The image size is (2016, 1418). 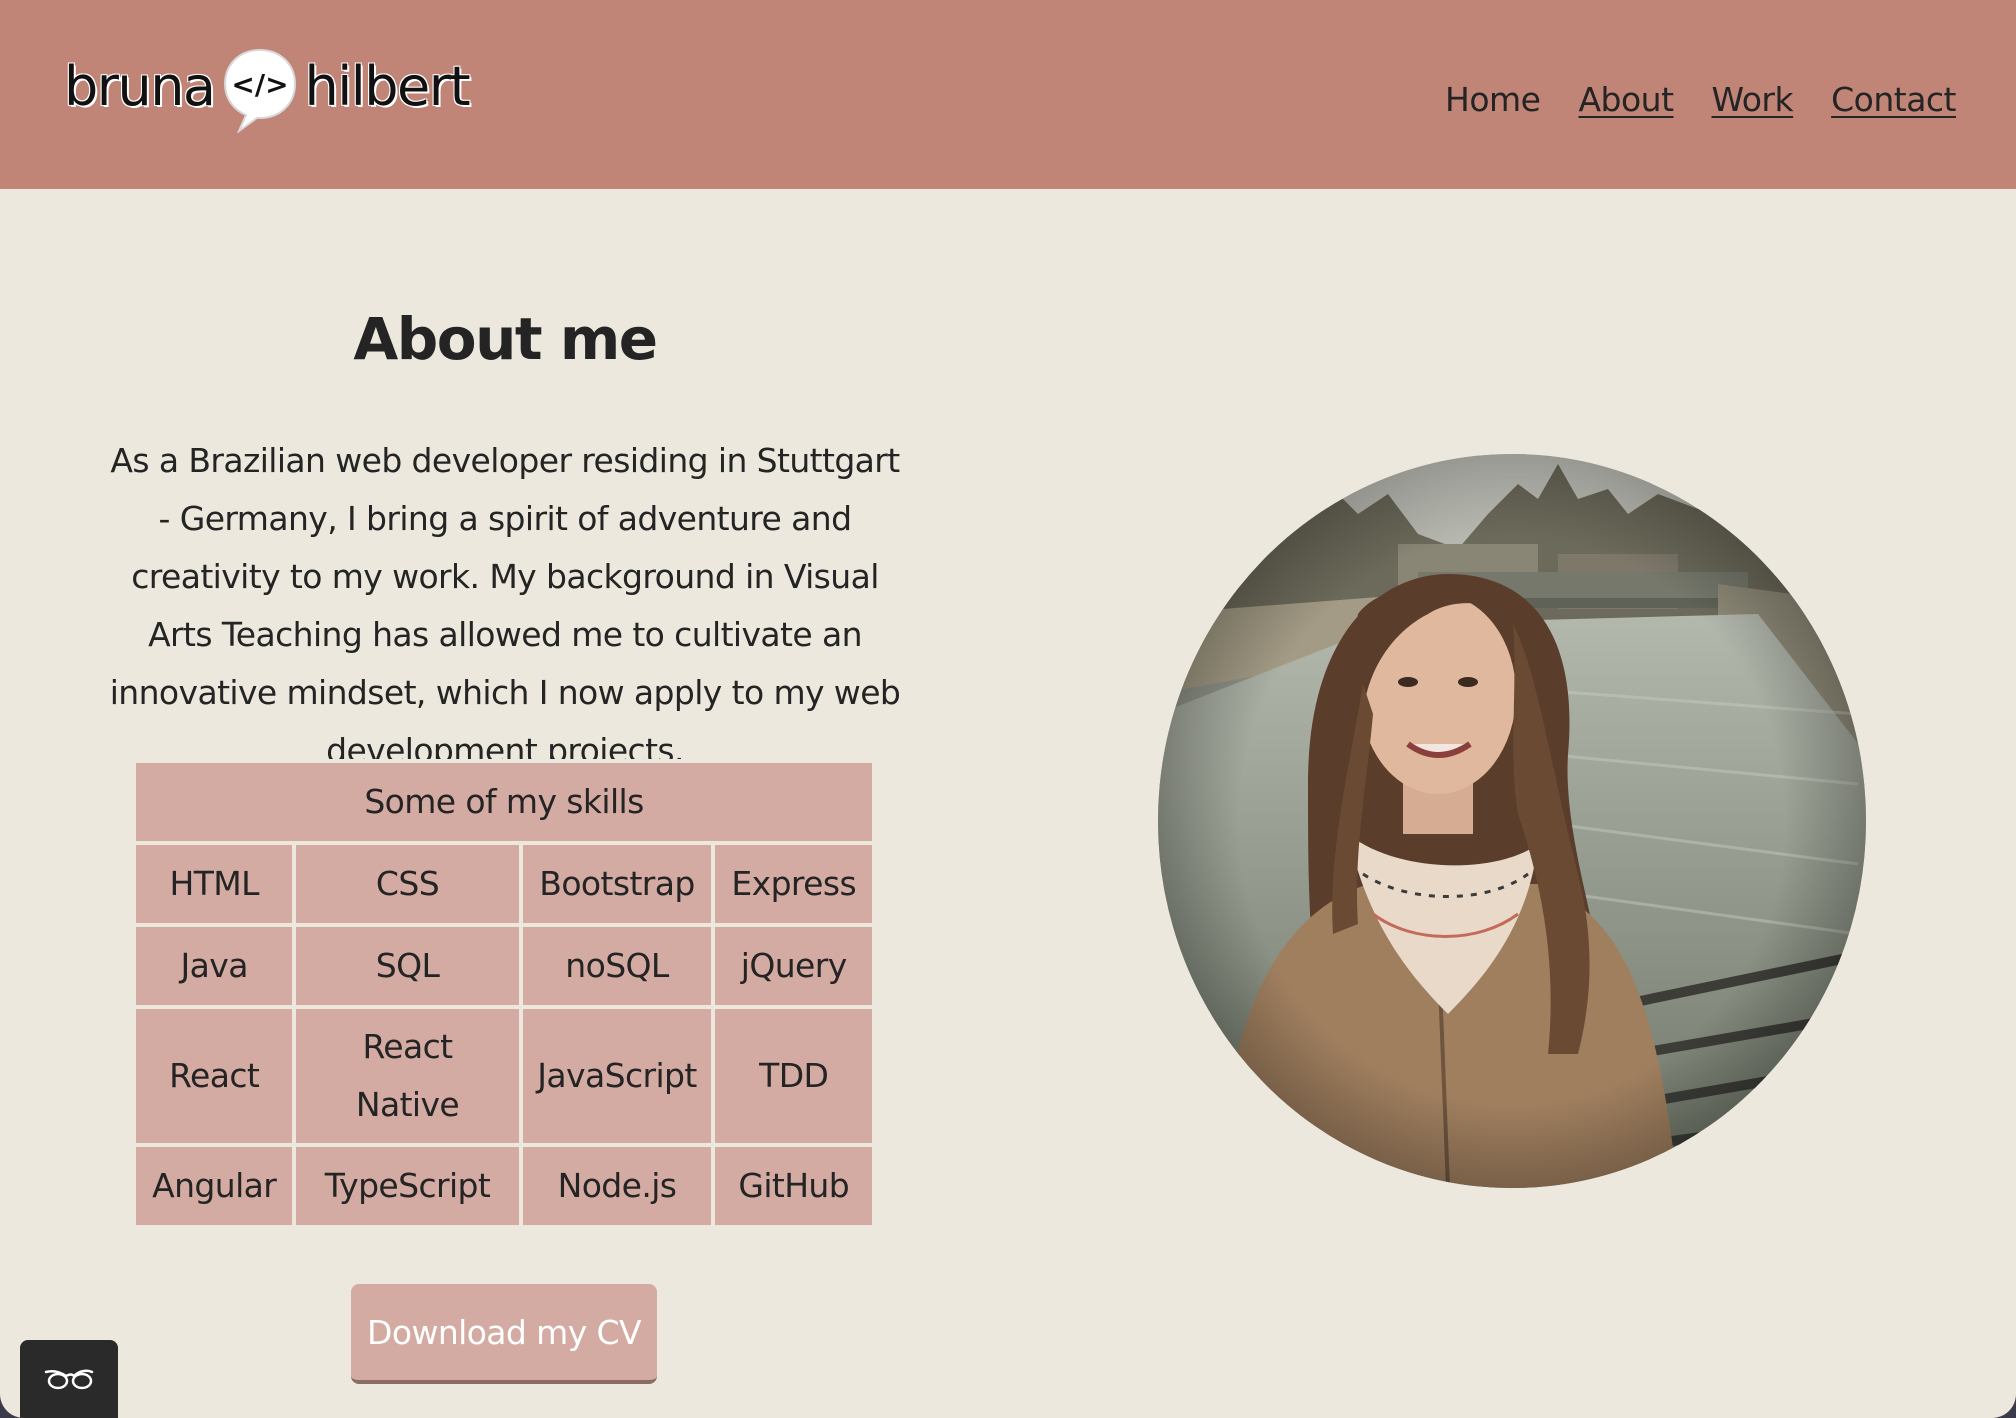 I want to click on accessibility-widget, so click(x=69, y=1379).